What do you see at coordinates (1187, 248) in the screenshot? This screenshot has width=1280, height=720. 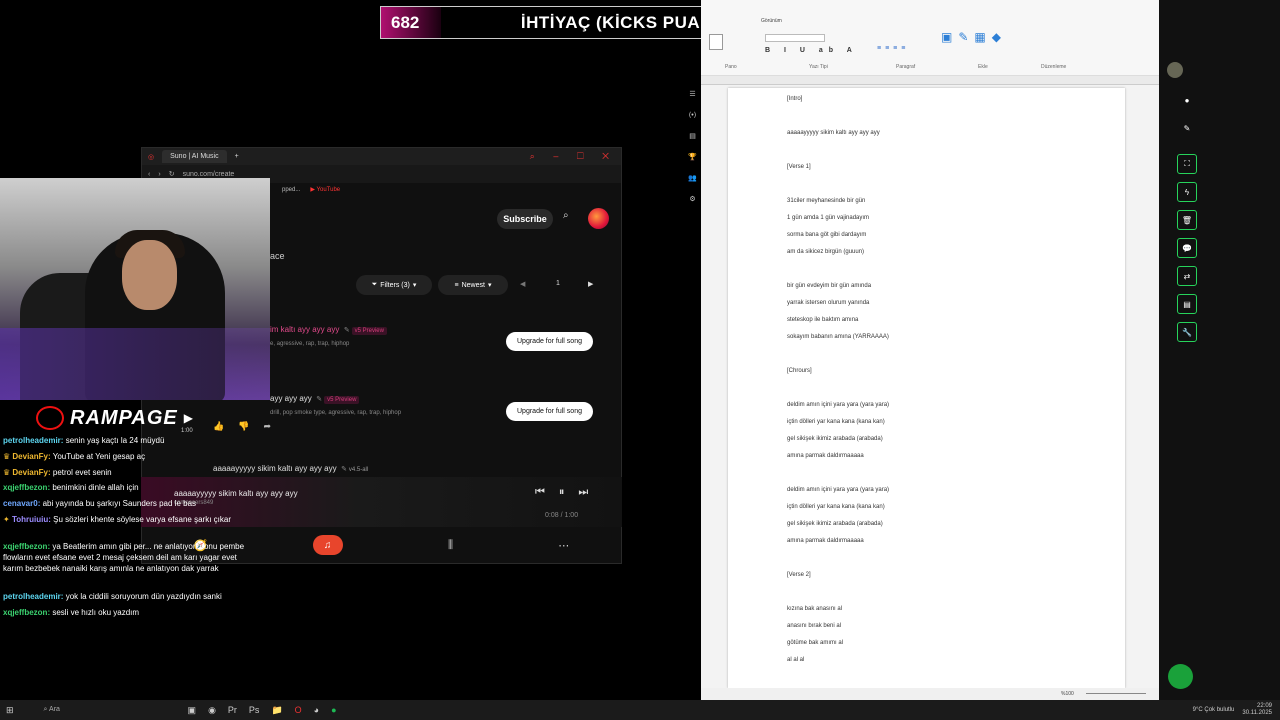 I see `chat-icon: 💬` at bounding box center [1187, 248].